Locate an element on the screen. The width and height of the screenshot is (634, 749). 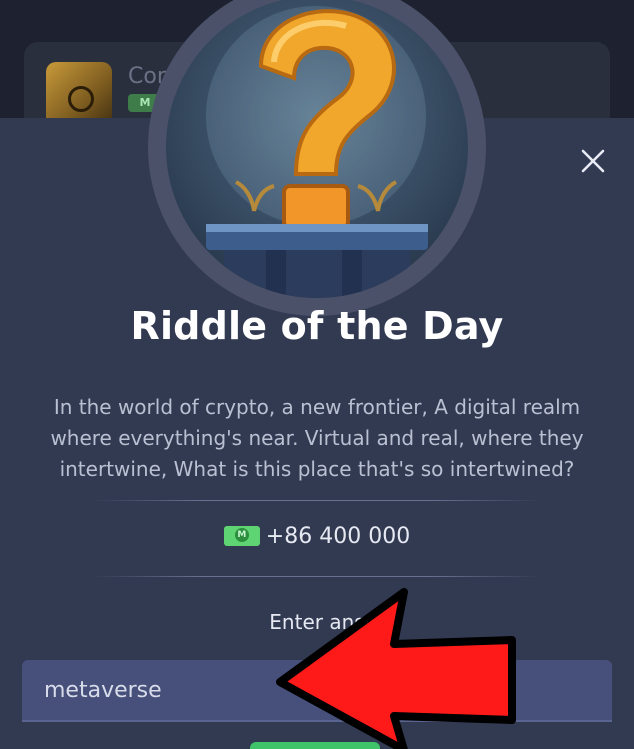
close-button is located at coordinates (593, 161).